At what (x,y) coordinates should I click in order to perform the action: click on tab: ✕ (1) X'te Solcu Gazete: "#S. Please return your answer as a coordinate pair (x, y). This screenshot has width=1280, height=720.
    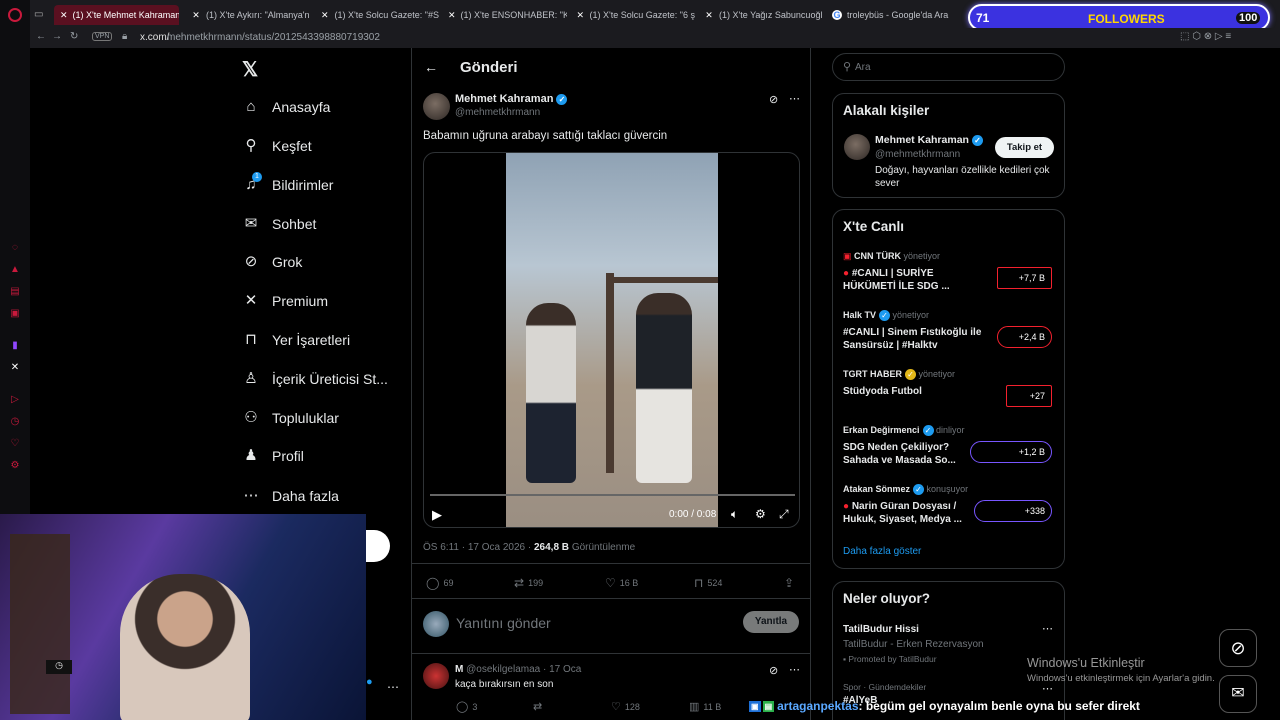
    Looking at the image, I should click on (376, 15).